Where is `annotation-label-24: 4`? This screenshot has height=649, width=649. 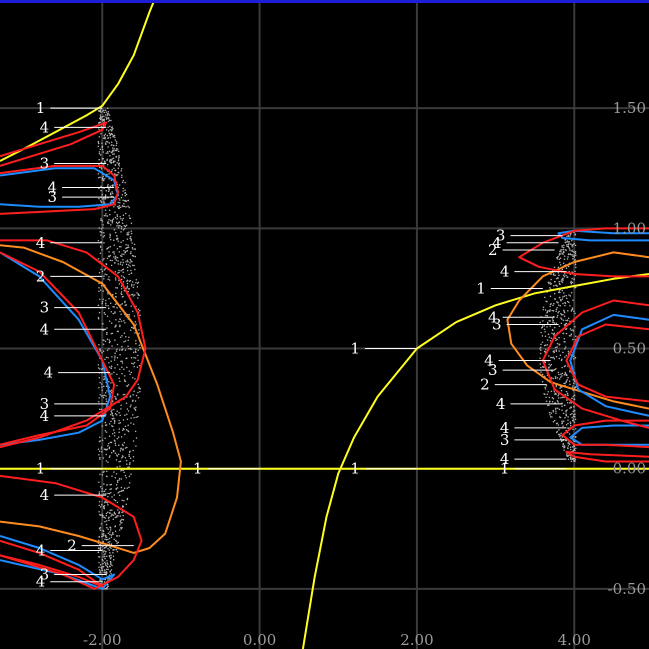
annotation-label-24: 4 is located at coordinates (505, 272).